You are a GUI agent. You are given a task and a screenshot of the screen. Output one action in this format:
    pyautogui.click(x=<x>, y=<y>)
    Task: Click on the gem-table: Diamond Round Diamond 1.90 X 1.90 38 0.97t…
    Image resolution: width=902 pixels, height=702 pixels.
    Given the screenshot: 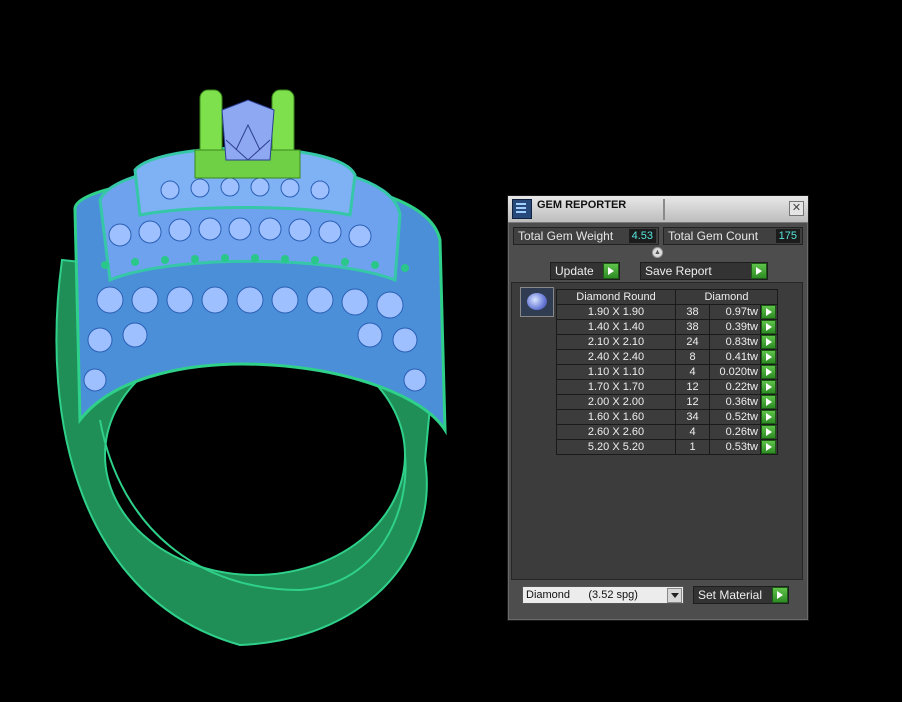 What is the action you would take?
    pyautogui.click(x=667, y=372)
    